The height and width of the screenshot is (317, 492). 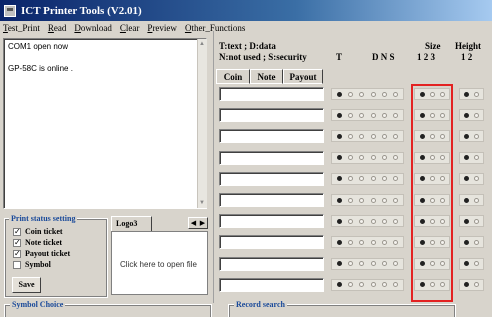 I want to click on menu-read: Read, so click(x=57, y=28).